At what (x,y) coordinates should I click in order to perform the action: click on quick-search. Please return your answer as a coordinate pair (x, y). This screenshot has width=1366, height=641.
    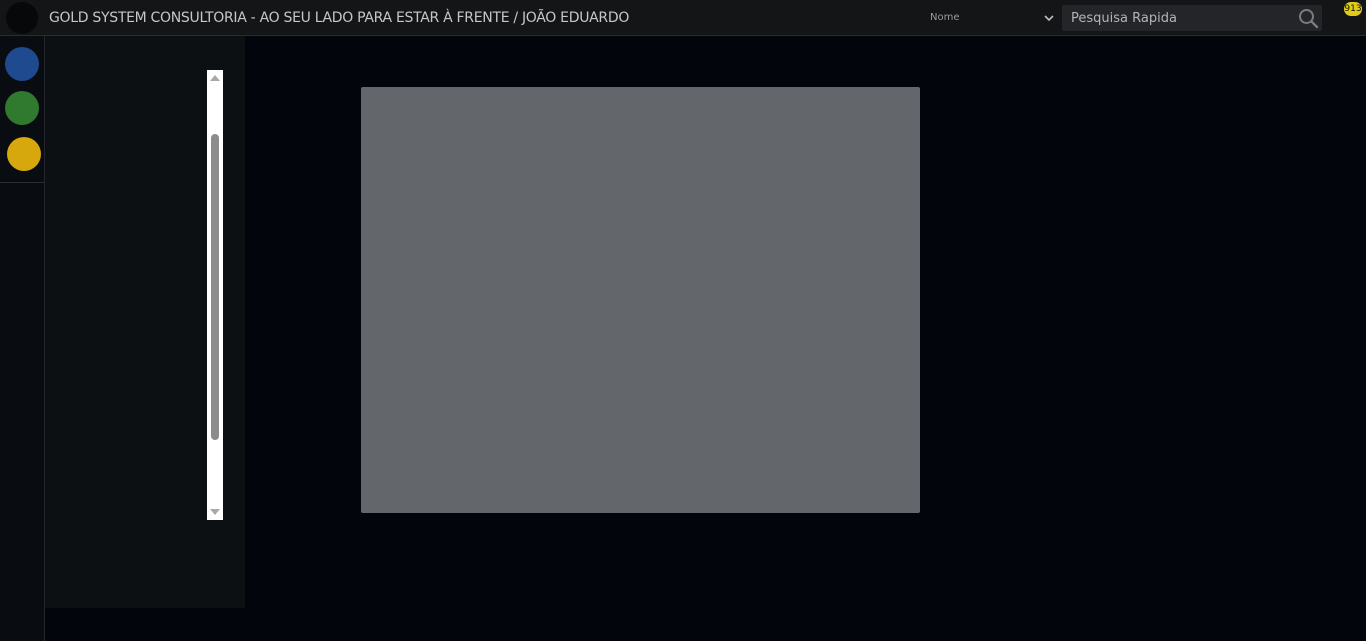
    Looking at the image, I should click on (1192, 18).